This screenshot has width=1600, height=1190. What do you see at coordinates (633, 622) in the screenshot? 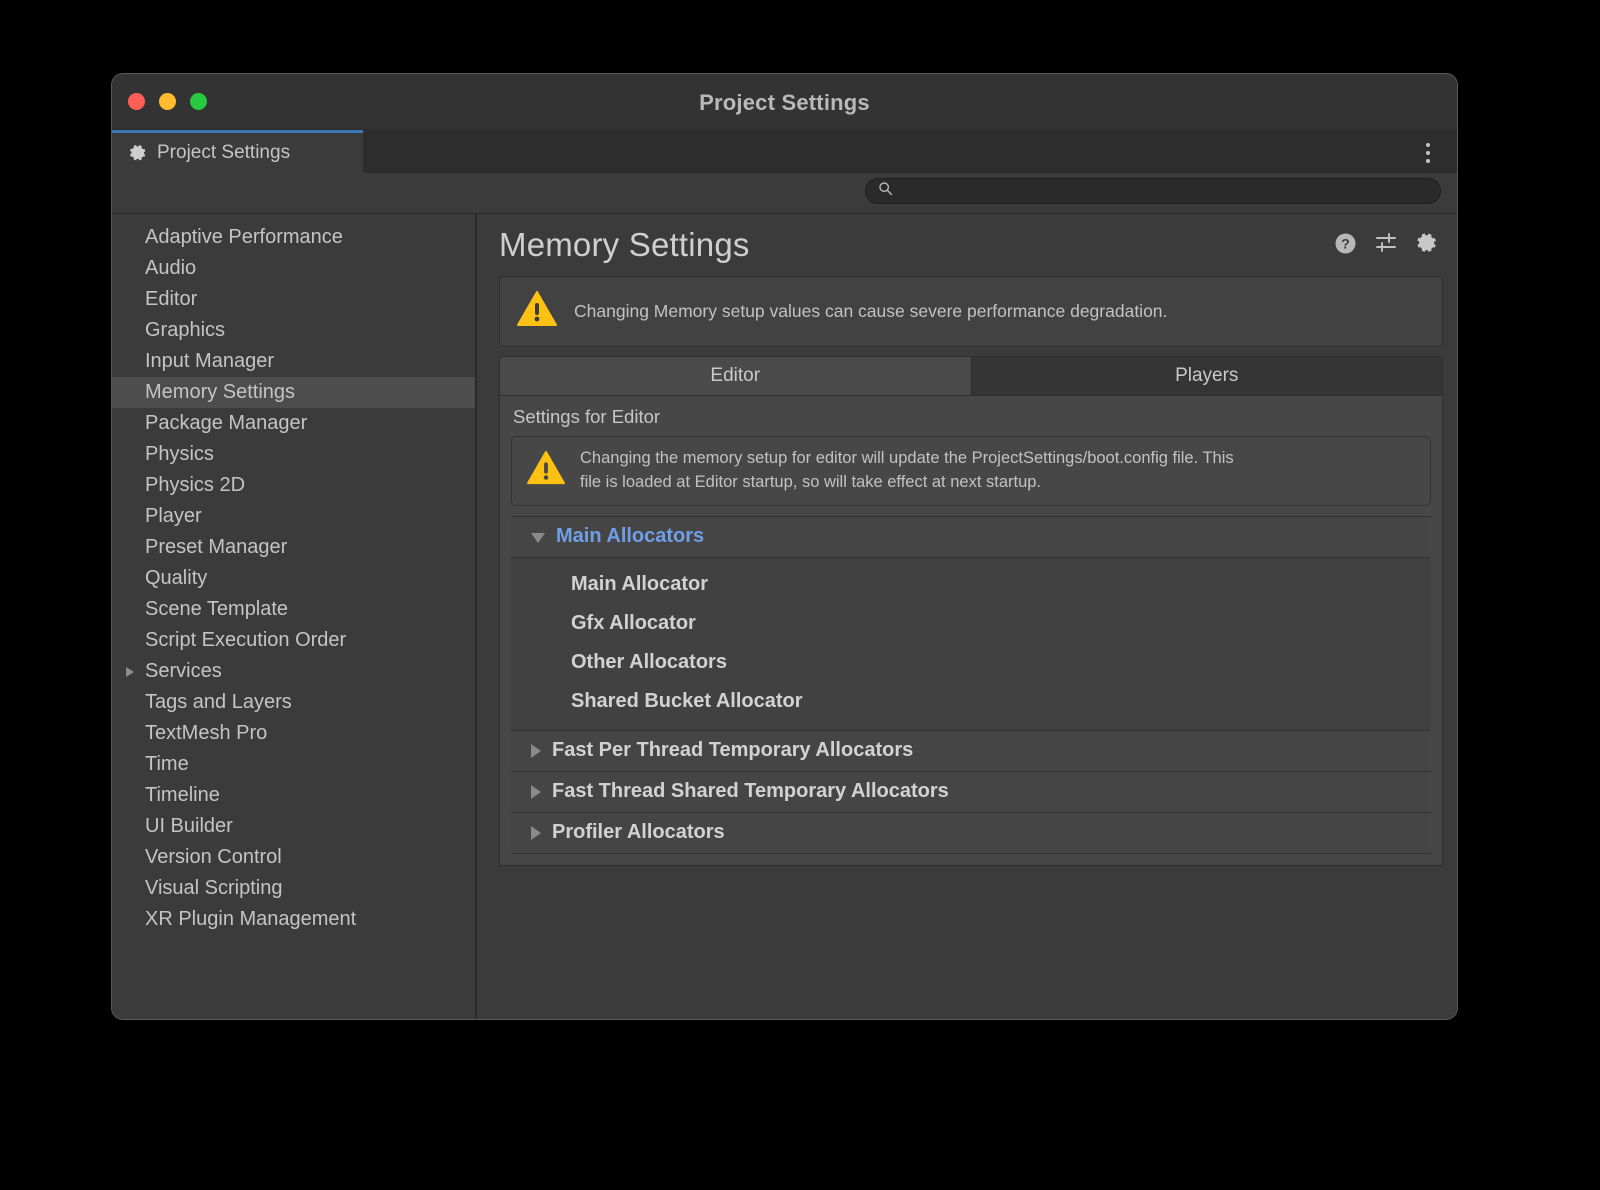
I see `foldout-gfx-allocator-label: Gfx Allocator` at bounding box center [633, 622].